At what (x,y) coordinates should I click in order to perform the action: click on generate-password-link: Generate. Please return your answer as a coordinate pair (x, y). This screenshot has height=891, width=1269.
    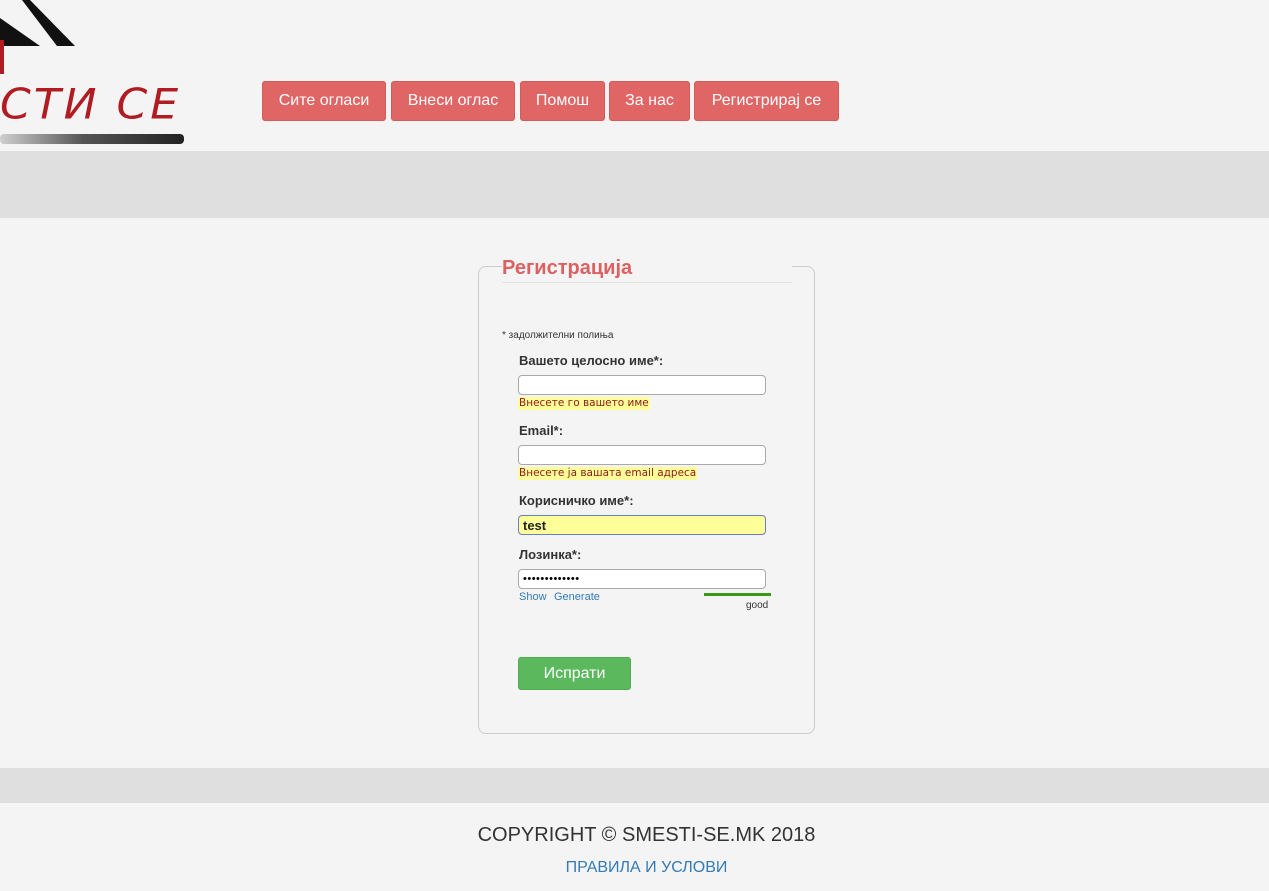
    Looking at the image, I should click on (577, 597).